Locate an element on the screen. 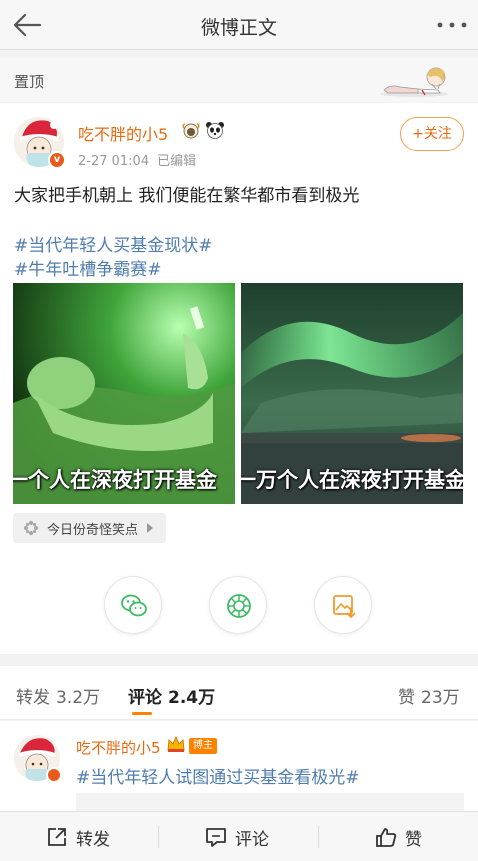 The image size is (478, 861). tab-like-label: 赞 is located at coordinates (406, 698).